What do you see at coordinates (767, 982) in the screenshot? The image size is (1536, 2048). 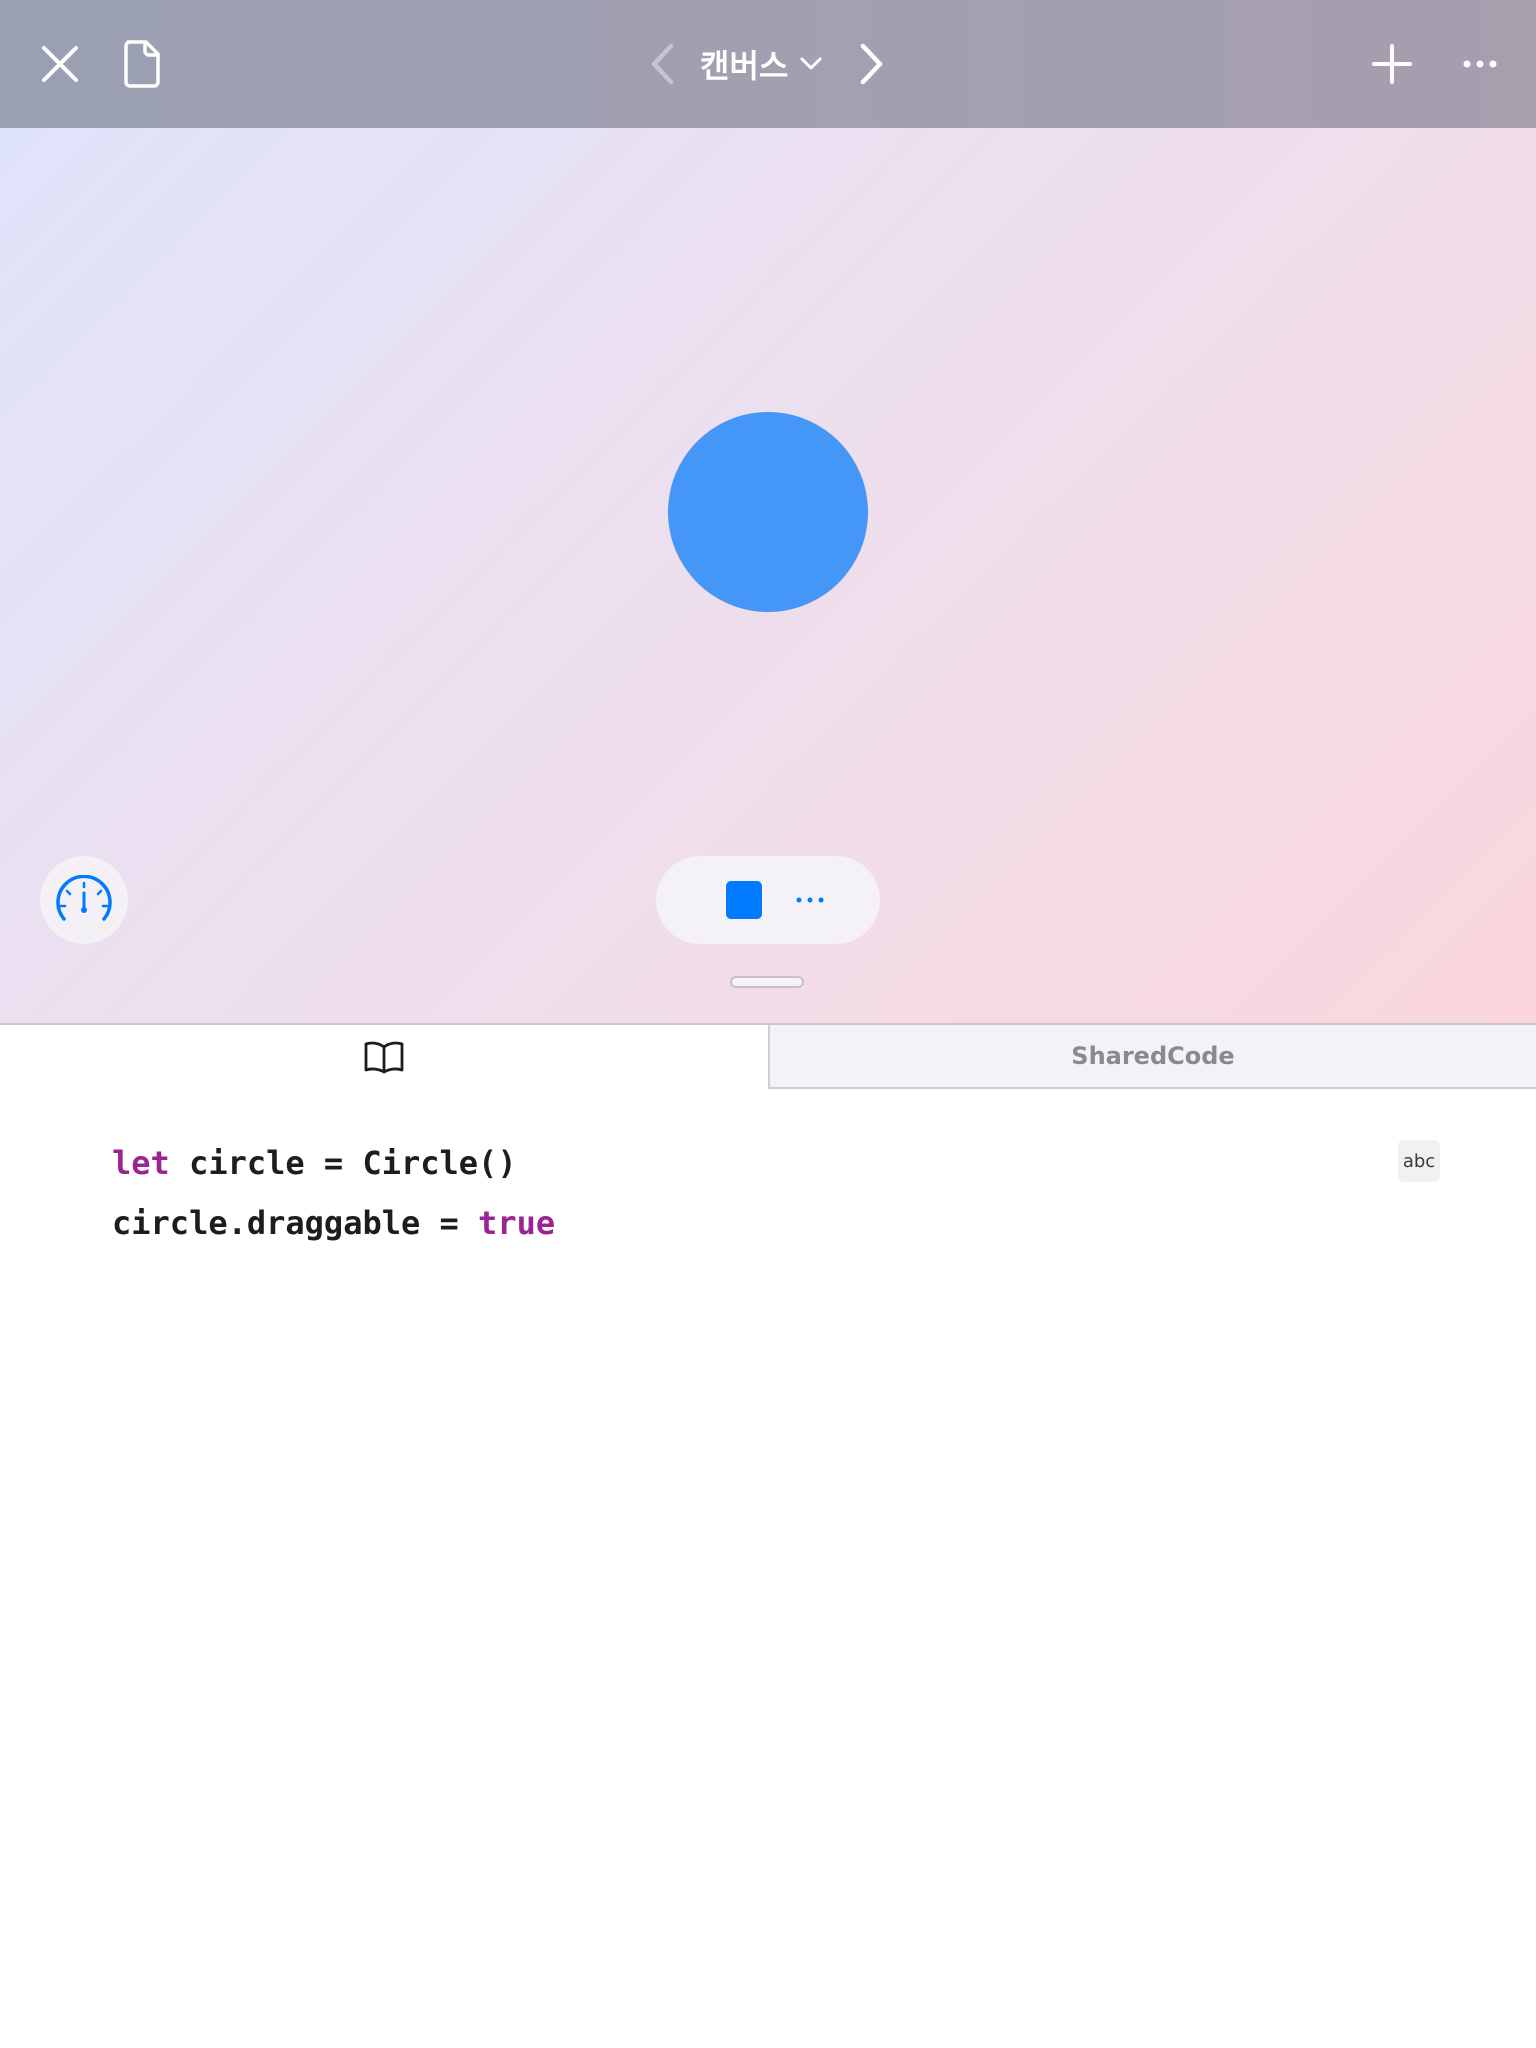 I see `resize-grabber` at bounding box center [767, 982].